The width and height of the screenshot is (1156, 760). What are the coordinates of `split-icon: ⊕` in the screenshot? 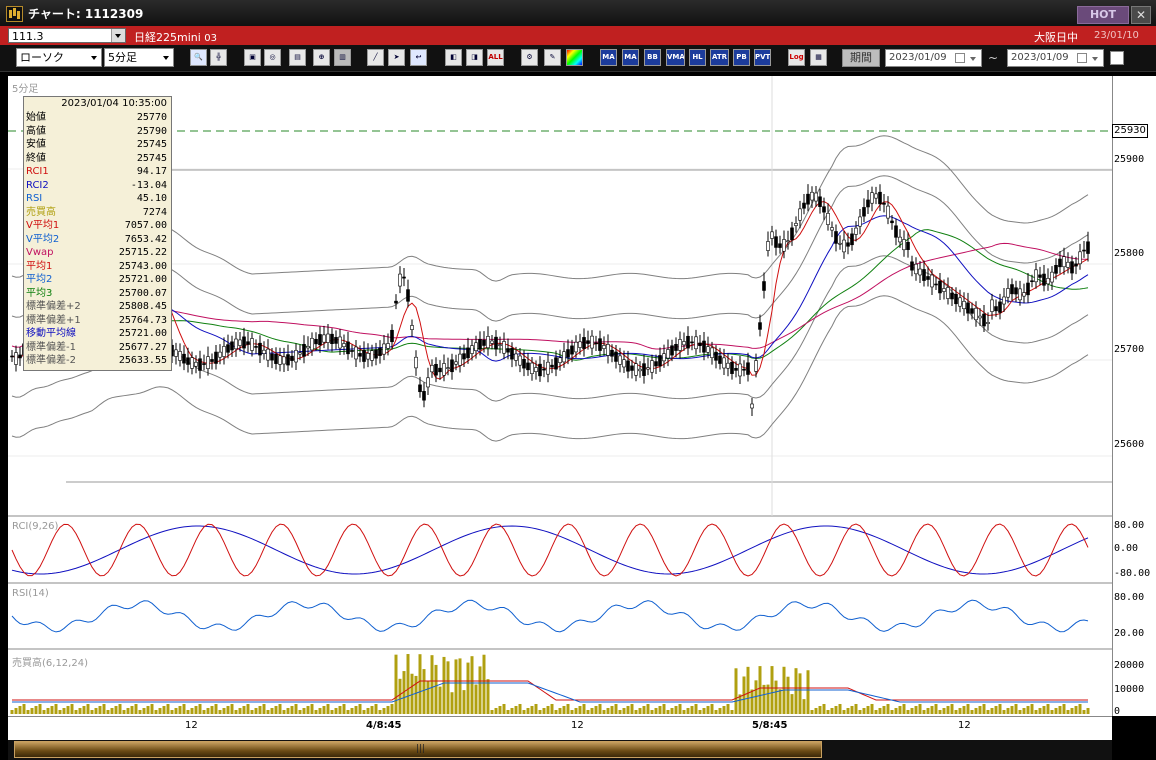 It's located at (321, 57).